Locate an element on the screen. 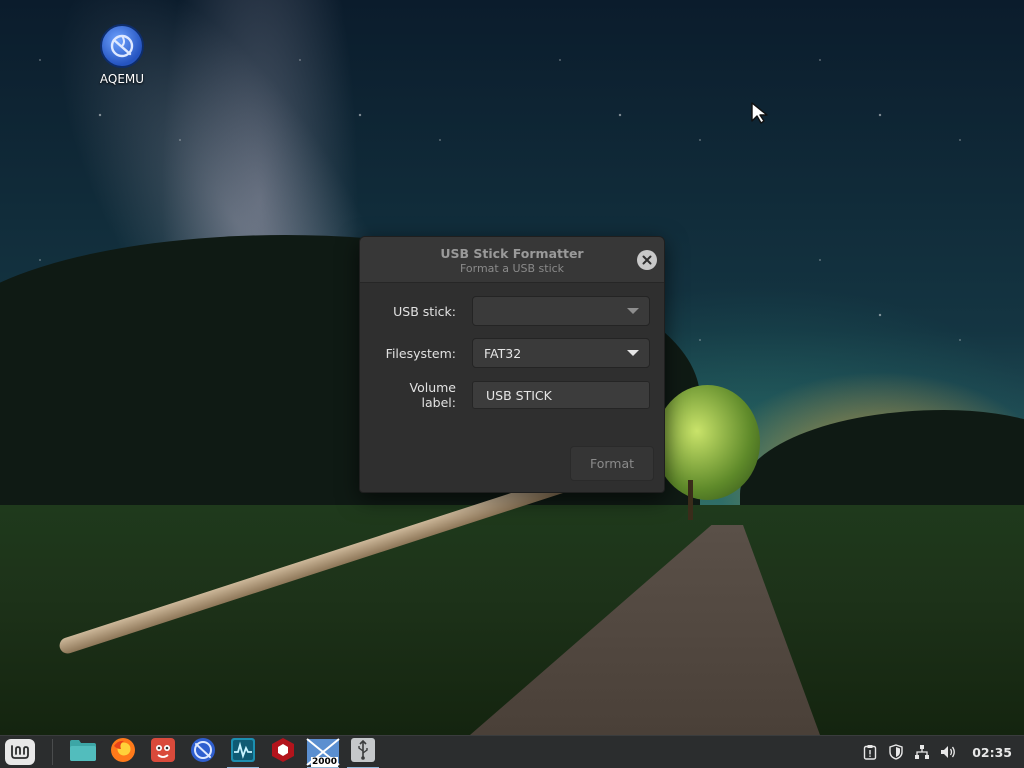 This screenshot has width=1024, height=768. close-icon is located at coordinates (647, 260).